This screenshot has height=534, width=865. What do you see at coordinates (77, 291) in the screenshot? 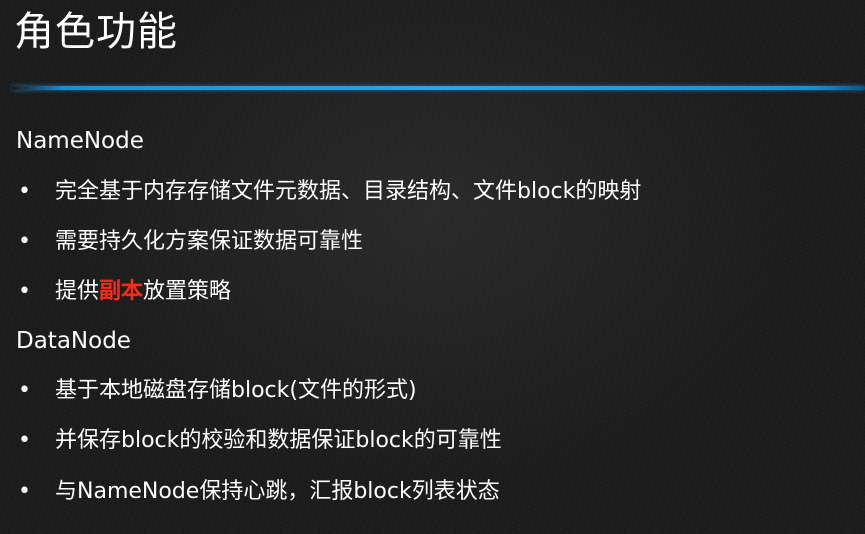
I see `bullet-text-before: 提供` at bounding box center [77, 291].